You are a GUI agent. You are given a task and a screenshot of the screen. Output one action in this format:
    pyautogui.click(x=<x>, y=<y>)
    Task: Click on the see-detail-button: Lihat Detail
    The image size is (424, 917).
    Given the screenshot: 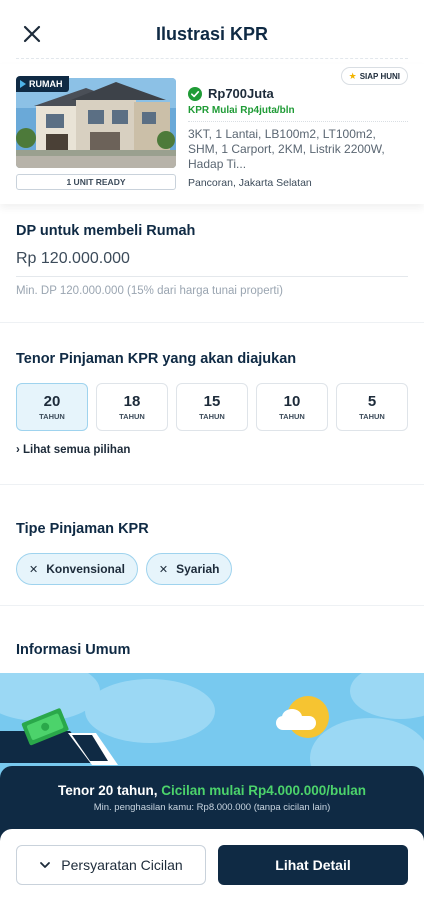 What is the action you would take?
    pyautogui.click(x=313, y=865)
    